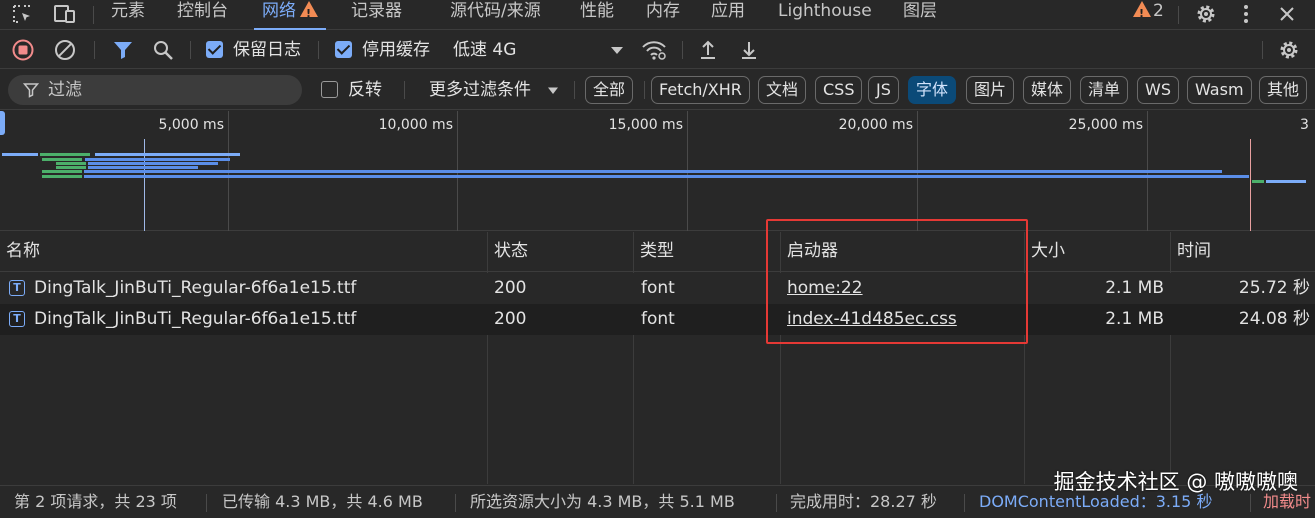 The height and width of the screenshot is (518, 1315). I want to click on search-icon, so click(163, 50).